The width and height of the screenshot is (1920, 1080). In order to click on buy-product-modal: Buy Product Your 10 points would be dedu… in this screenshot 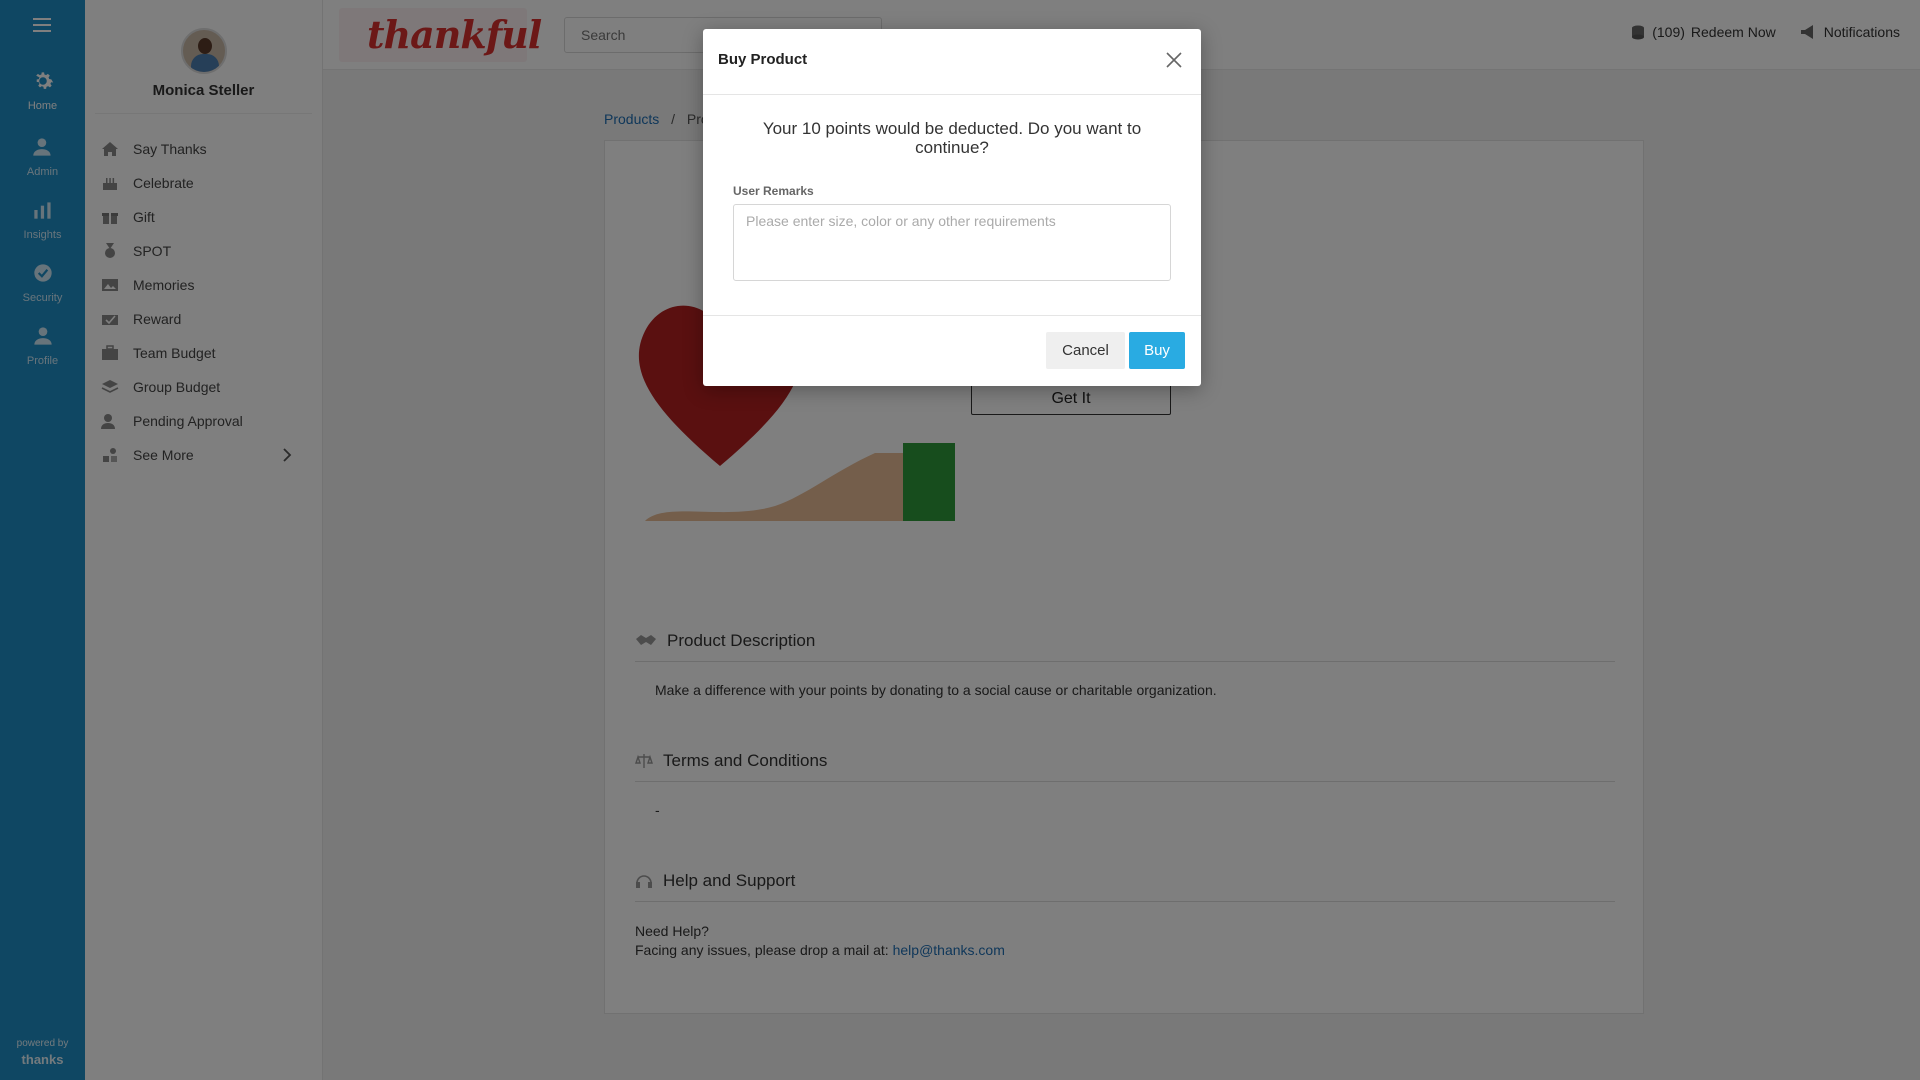, I will do `click(952, 207)`.